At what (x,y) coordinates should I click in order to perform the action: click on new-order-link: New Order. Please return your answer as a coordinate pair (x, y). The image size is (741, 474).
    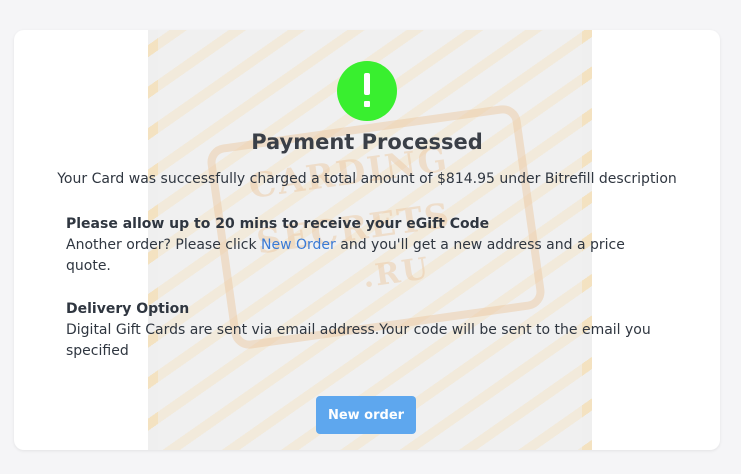
    Looking at the image, I should click on (298, 245).